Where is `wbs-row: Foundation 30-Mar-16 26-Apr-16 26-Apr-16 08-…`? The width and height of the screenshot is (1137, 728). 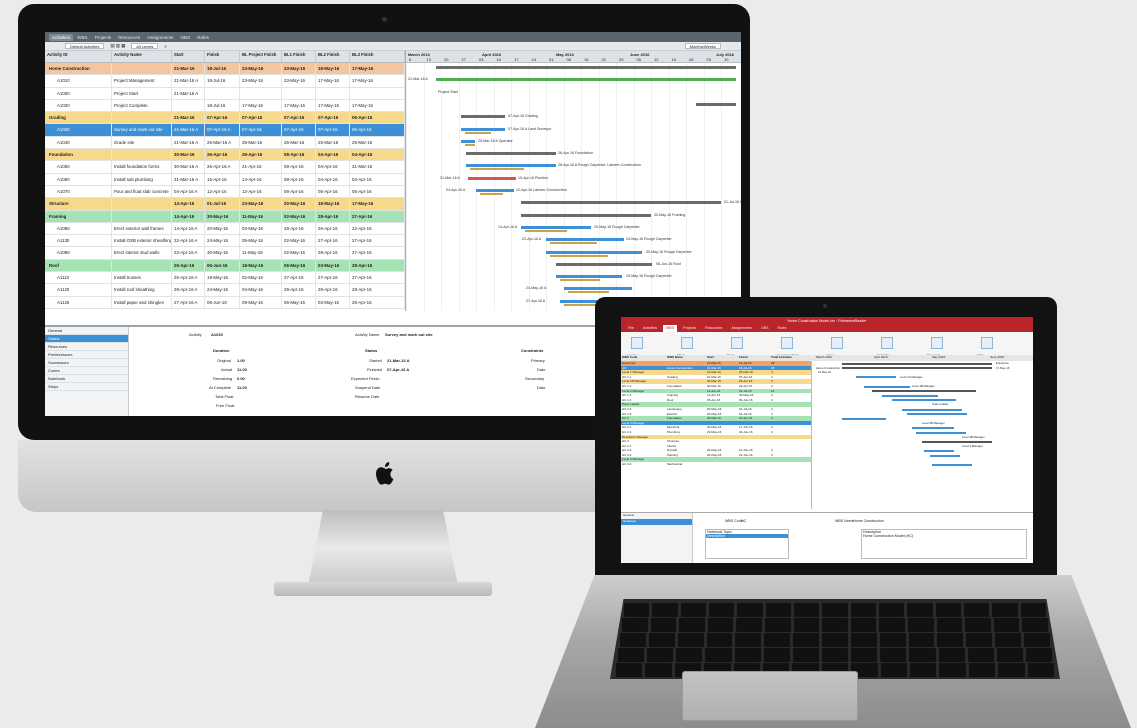 wbs-row: Foundation 30-Mar-16 26-Apr-16 26-Apr-16 08-… is located at coordinates (225, 155).